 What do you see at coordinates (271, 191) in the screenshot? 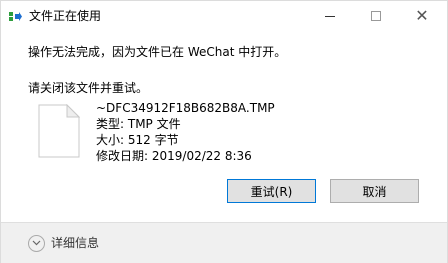
I see `retry-button: 重试(R)` at bounding box center [271, 191].